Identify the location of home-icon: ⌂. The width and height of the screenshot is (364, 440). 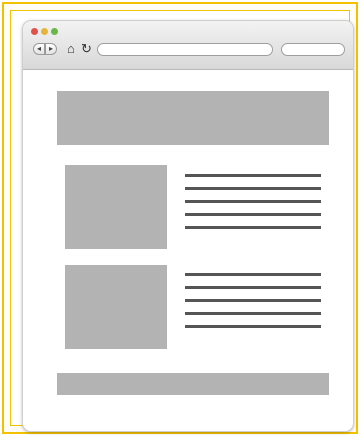
(73, 48).